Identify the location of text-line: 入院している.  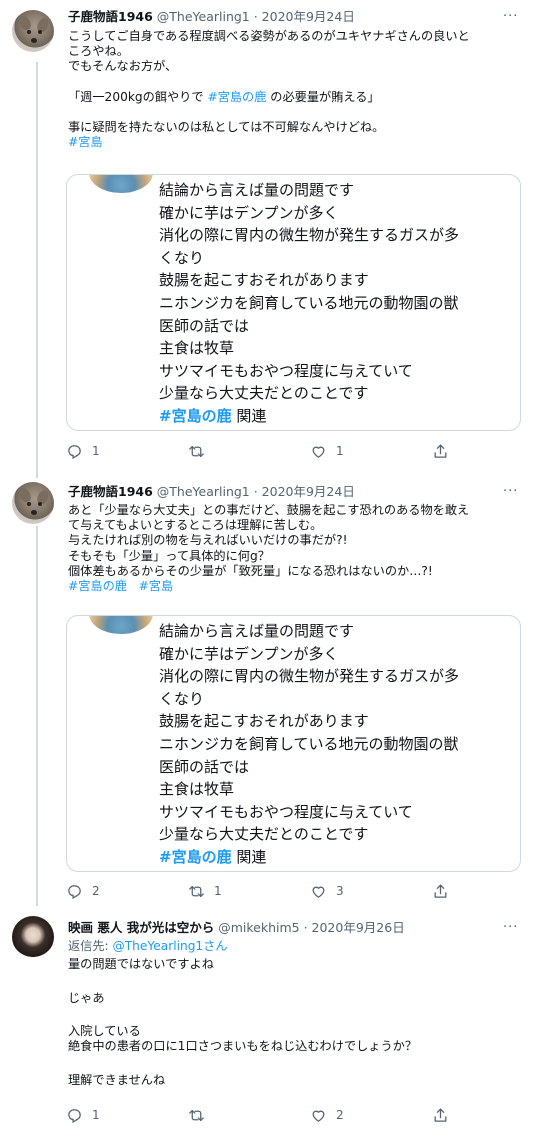
(104, 1031).